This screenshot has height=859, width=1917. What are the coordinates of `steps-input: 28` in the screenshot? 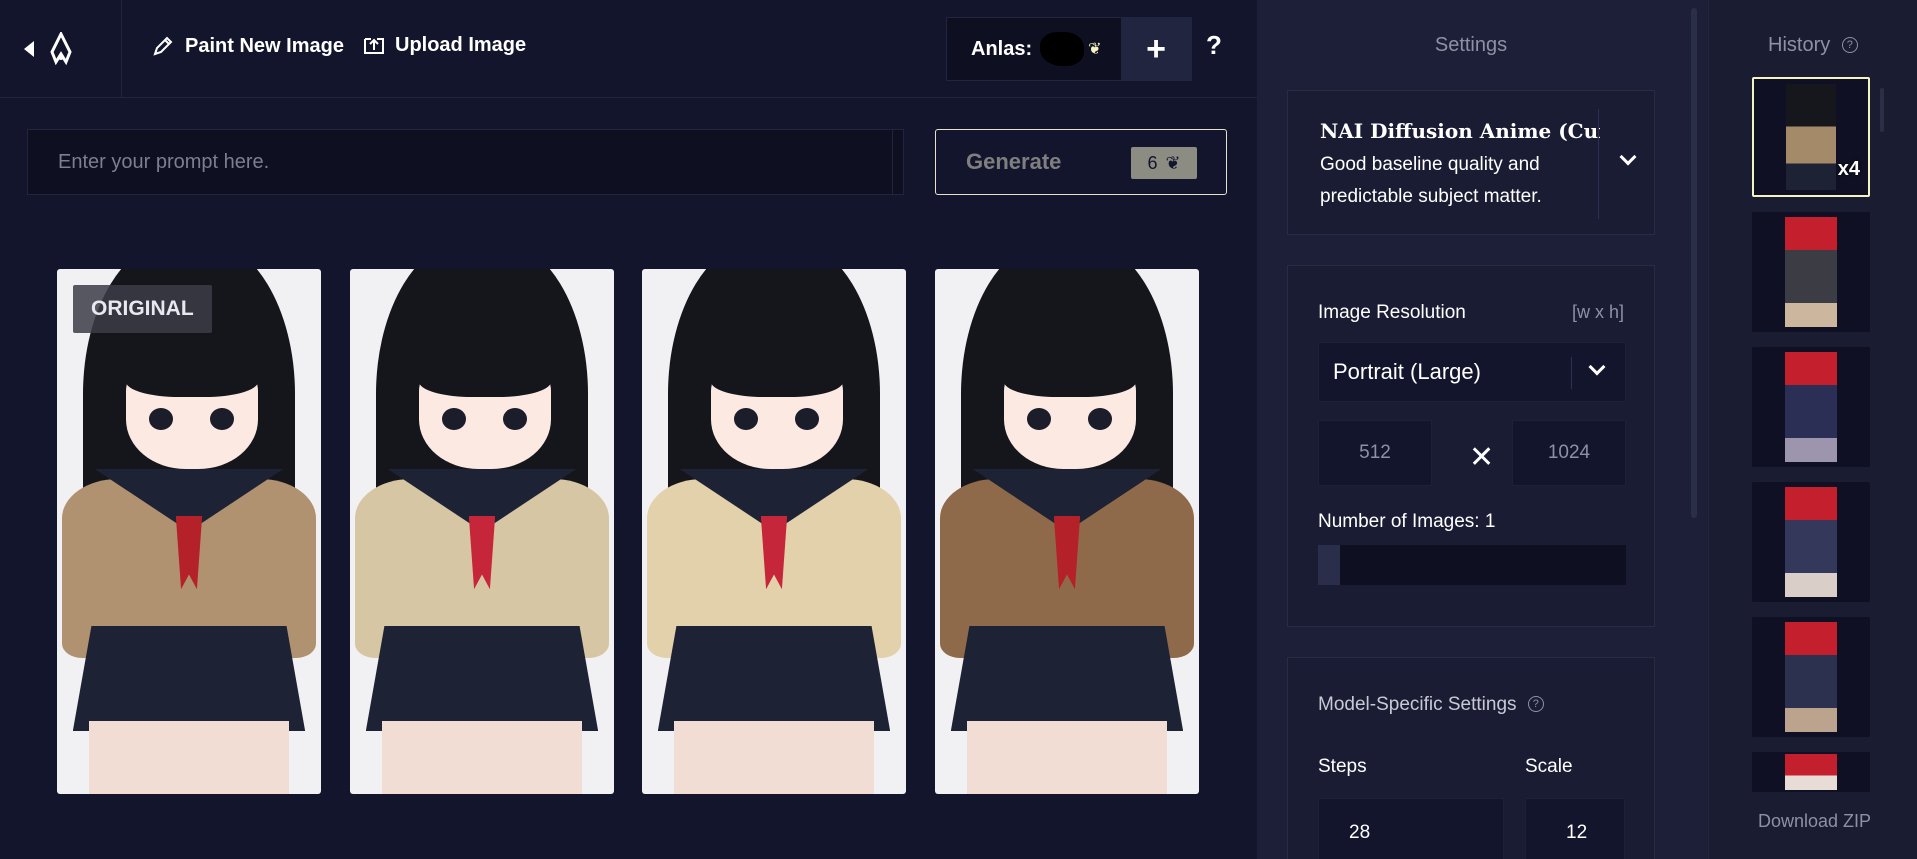 It's located at (1411, 828).